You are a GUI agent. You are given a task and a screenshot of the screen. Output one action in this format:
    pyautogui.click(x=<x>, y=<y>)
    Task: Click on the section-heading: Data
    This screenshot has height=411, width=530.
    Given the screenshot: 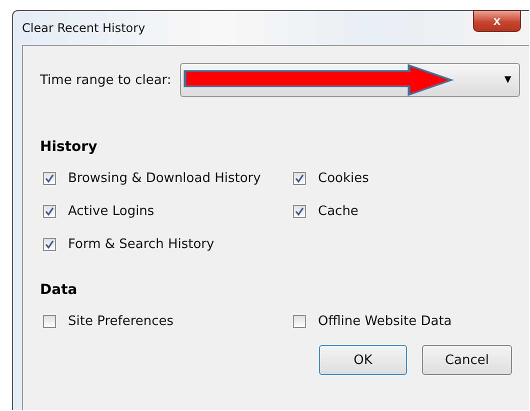 What is the action you would take?
    pyautogui.click(x=59, y=290)
    